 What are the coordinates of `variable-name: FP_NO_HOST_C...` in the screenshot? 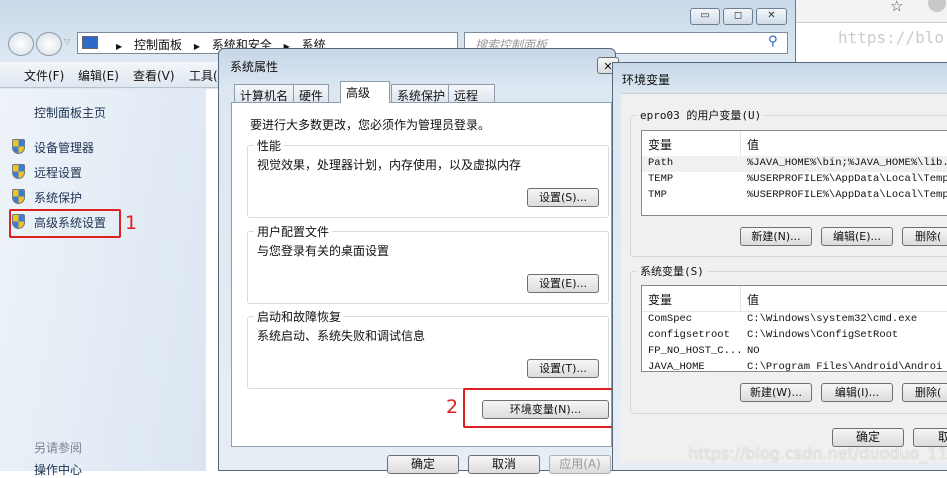 It's located at (695, 351).